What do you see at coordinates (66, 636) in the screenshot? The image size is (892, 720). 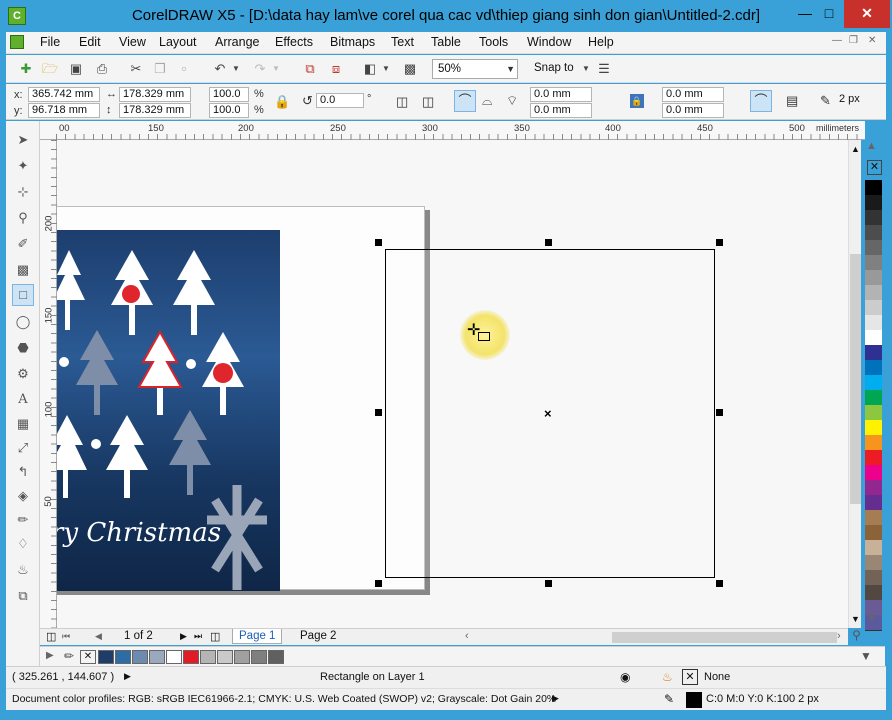 I see `first-page-icon: ⏮` at bounding box center [66, 636].